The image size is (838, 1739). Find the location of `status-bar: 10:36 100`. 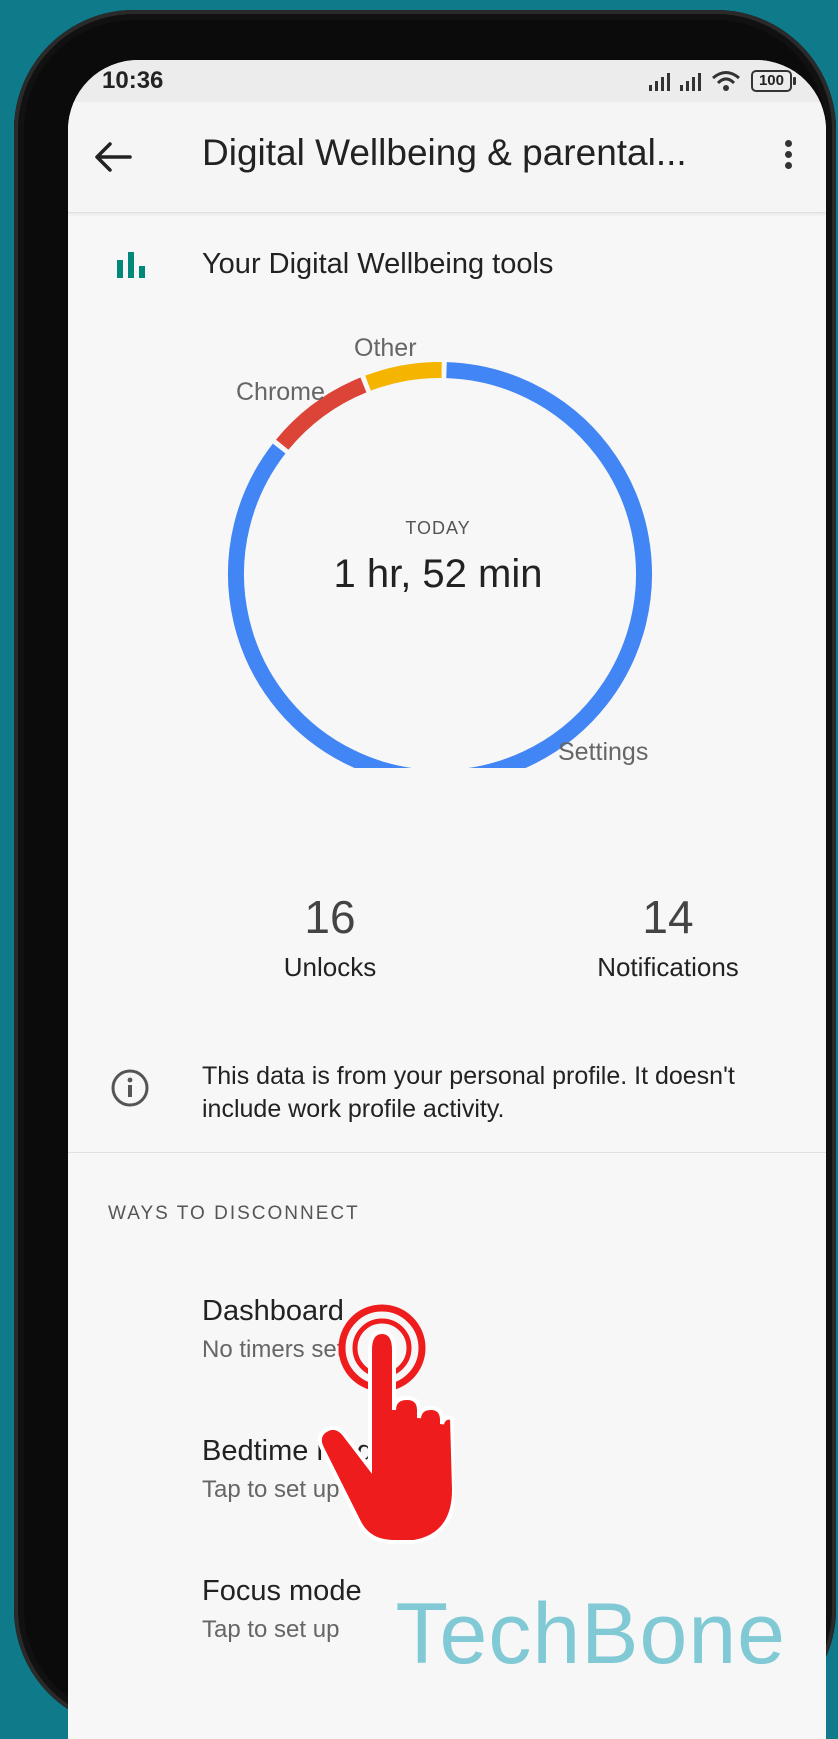

status-bar: 10:36 100 is located at coordinates (447, 81).